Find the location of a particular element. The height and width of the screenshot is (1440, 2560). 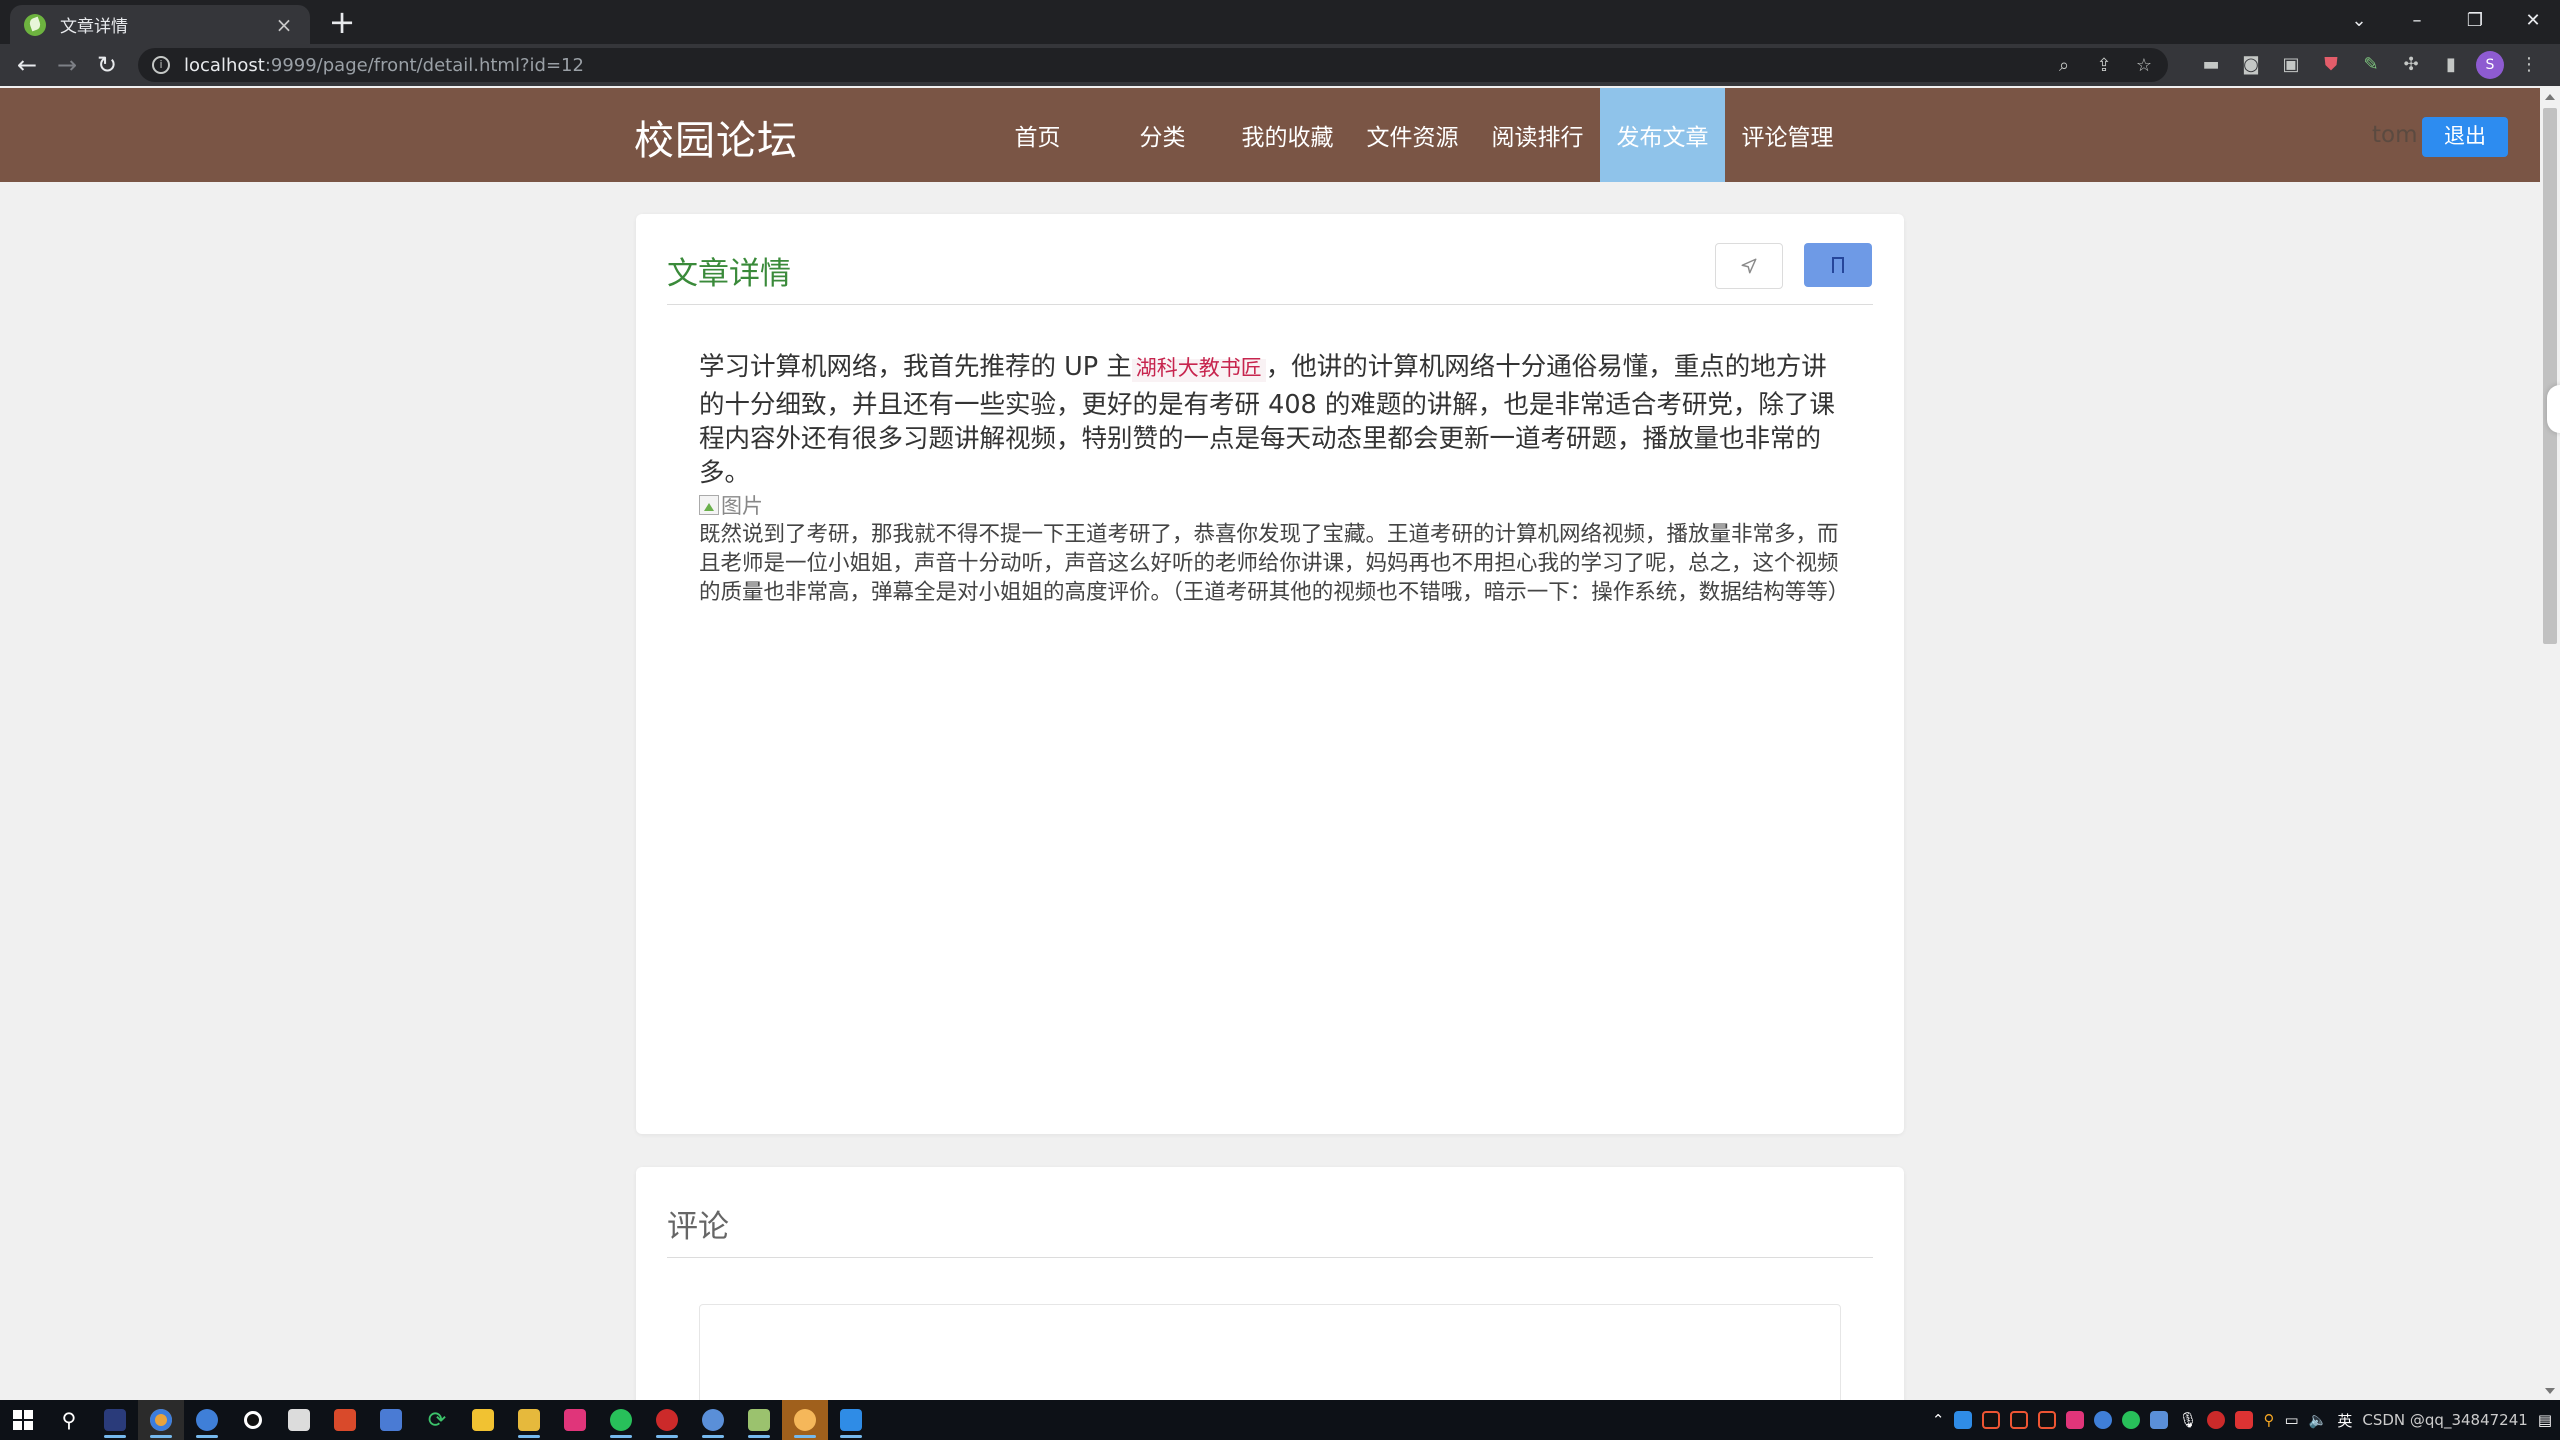

tab-search-icon: ⌄ is located at coordinates (2359, 20).